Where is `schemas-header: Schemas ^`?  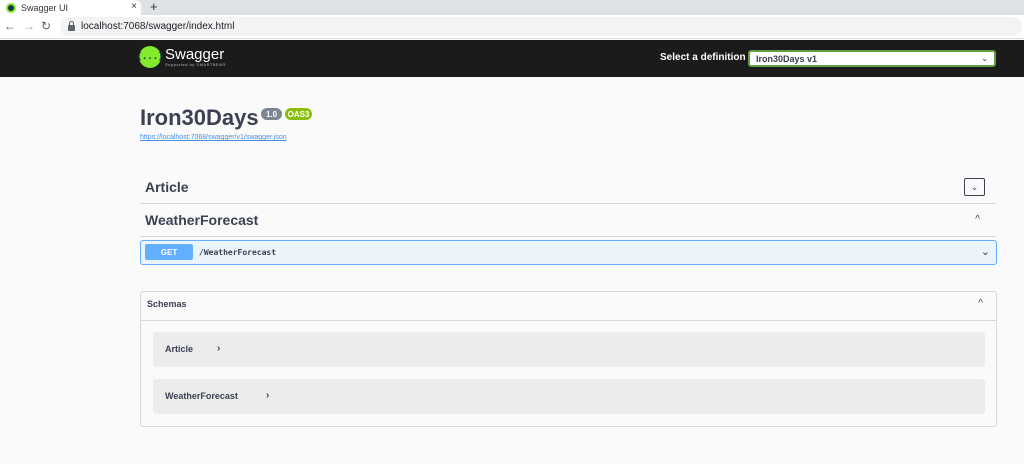
schemas-header: Schemas ^ is located at coordinates (568, 306).